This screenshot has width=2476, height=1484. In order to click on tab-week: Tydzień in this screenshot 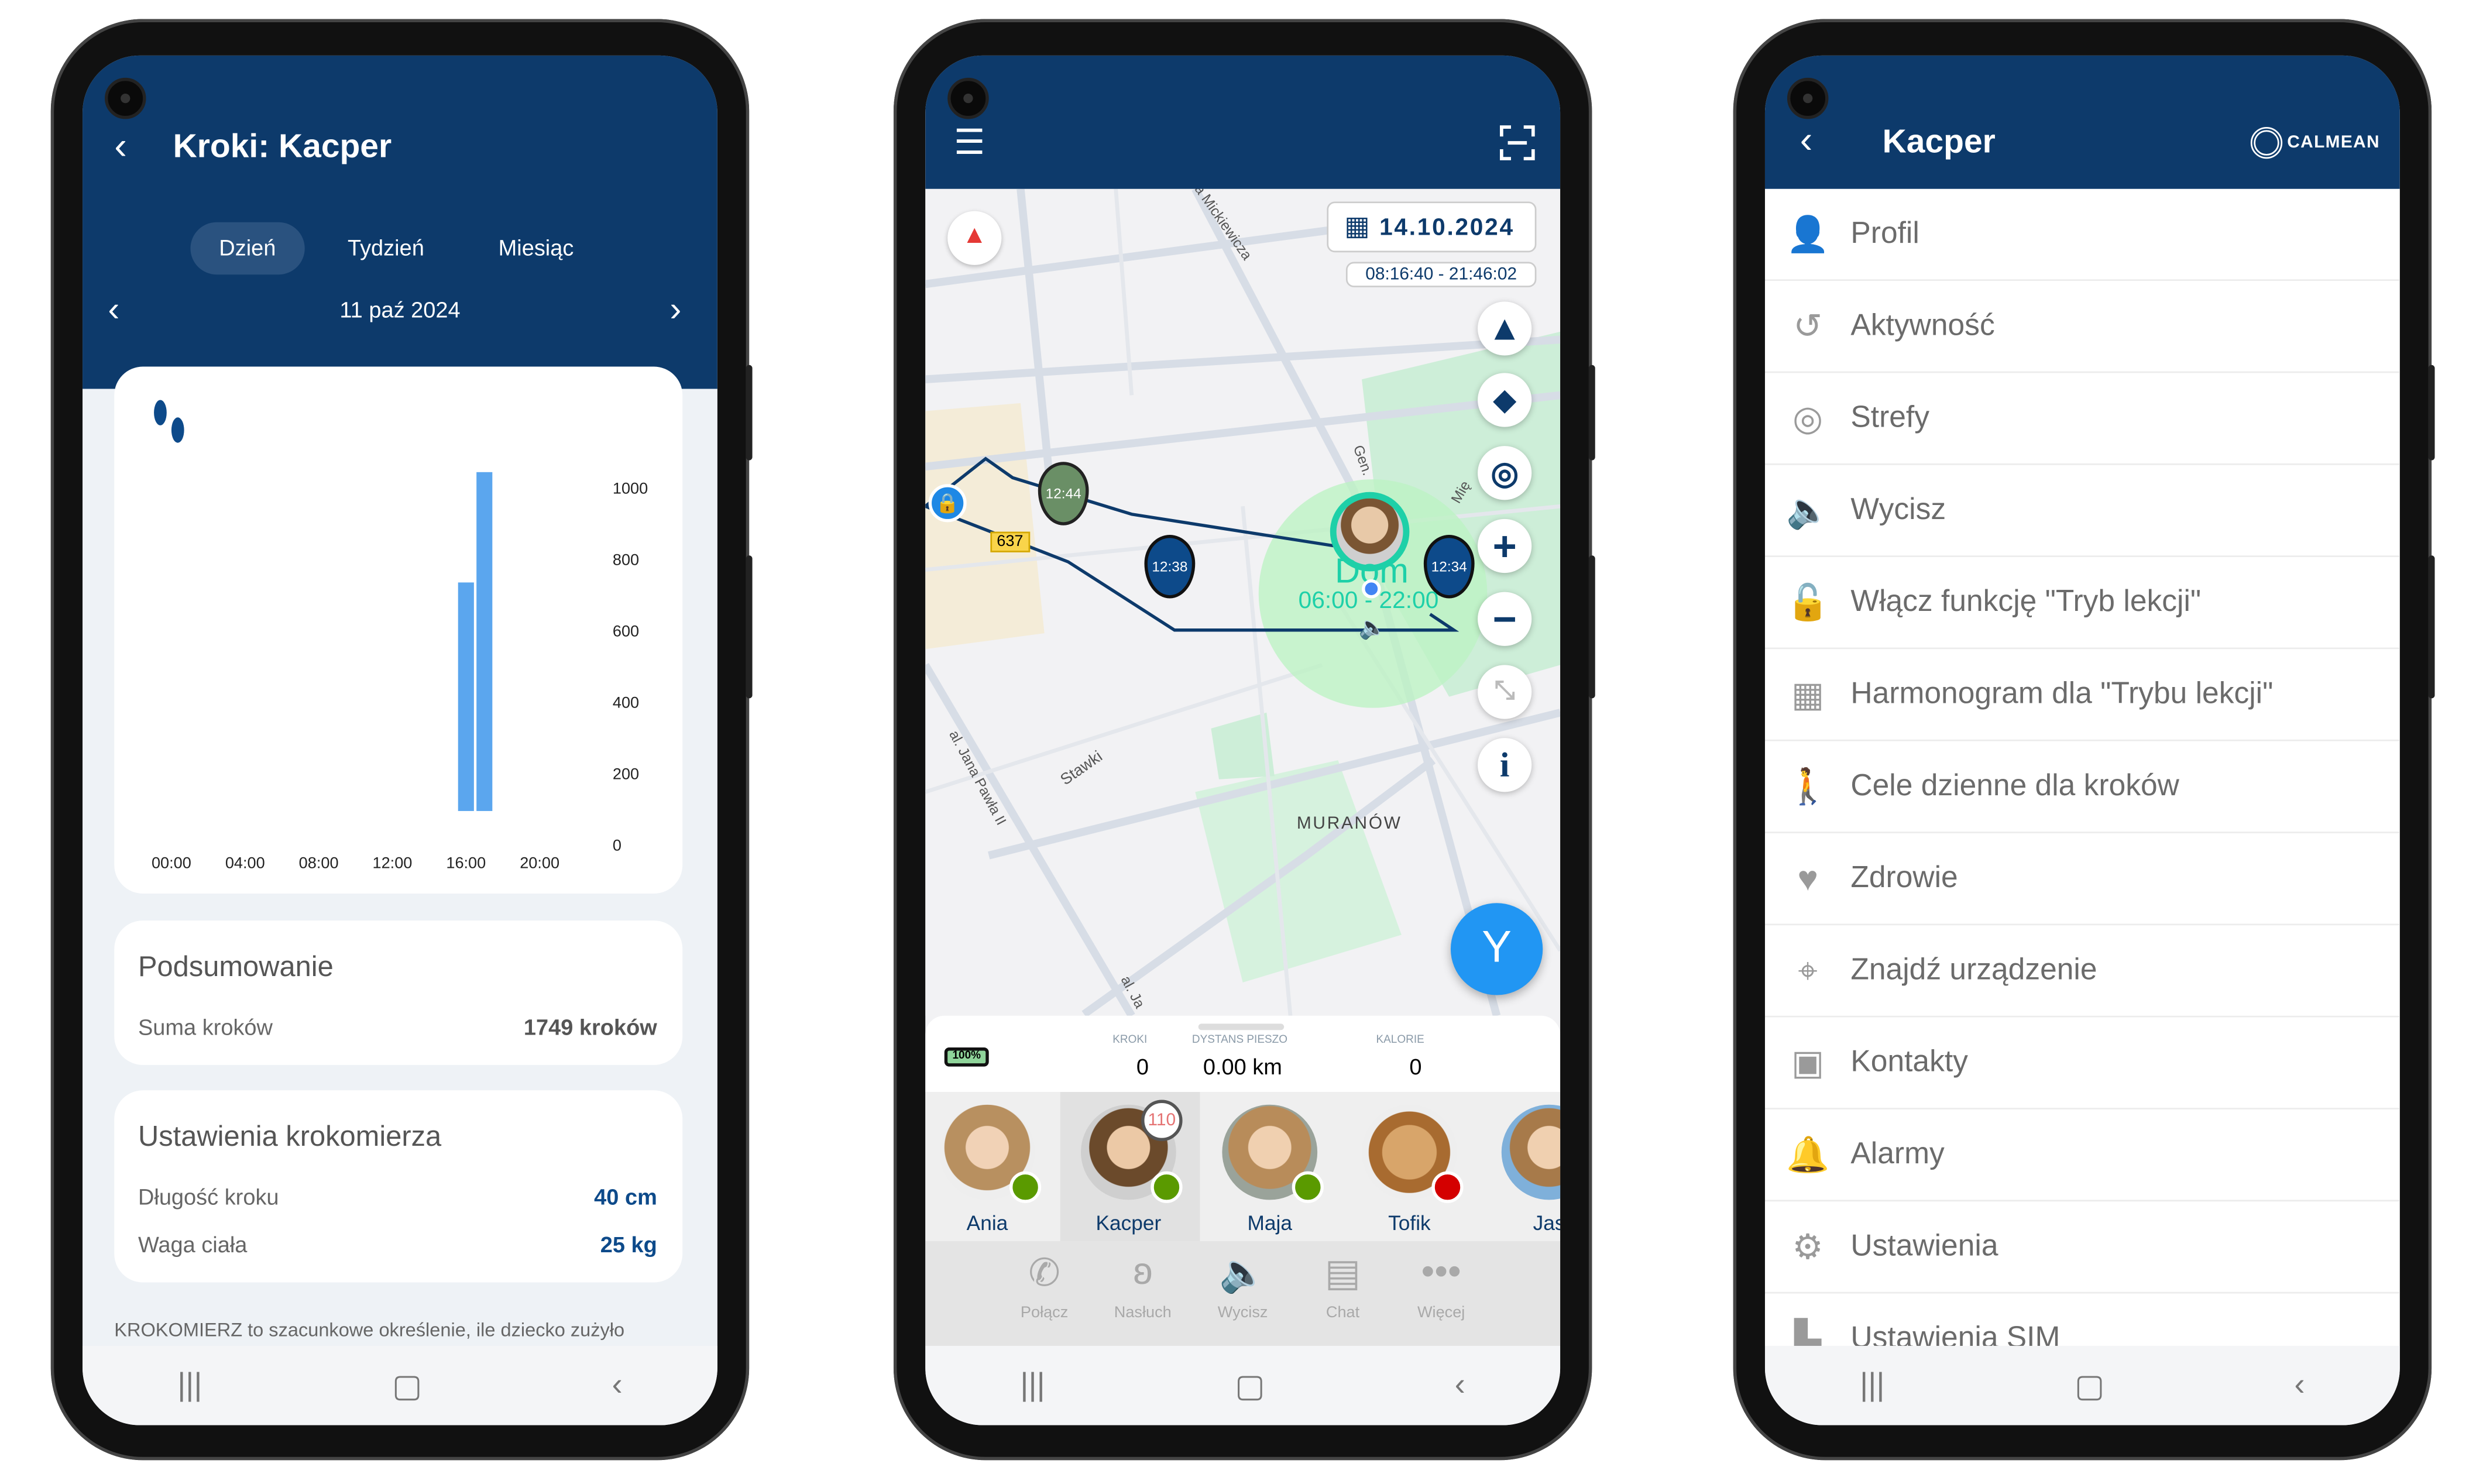, I will do `click(386, 248)`.